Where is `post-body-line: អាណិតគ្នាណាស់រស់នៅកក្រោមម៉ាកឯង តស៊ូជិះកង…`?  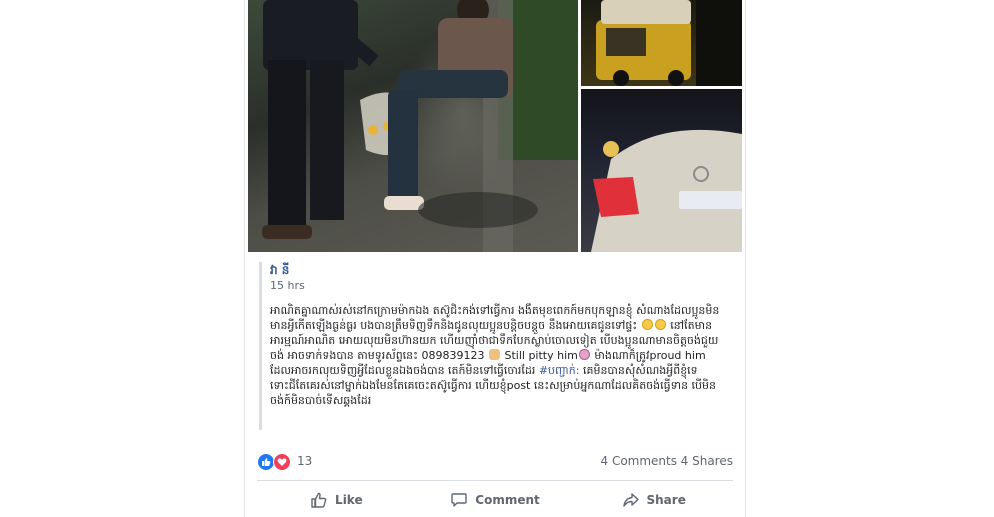
post-body-line: អាណិតគ្នាណាស់រស់នៅកក្រោមម៉ាកឯង តស៊ូជិះកង… is located at coordinates (451, 310).